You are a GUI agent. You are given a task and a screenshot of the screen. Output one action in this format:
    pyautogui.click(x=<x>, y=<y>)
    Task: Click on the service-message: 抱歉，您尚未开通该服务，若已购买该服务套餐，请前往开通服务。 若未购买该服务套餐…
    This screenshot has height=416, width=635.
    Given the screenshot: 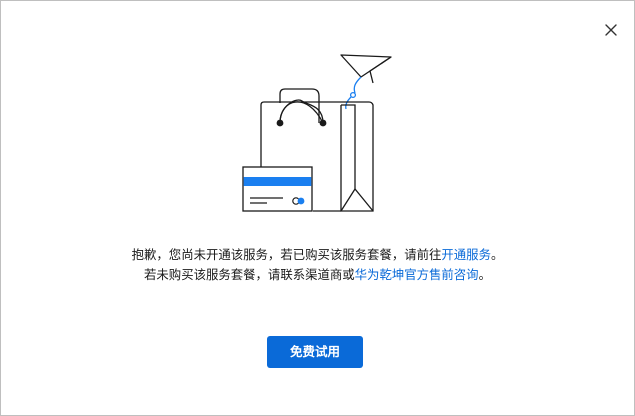 What is the action you would take?
    pyautogui.click(x=317, y=265)
    